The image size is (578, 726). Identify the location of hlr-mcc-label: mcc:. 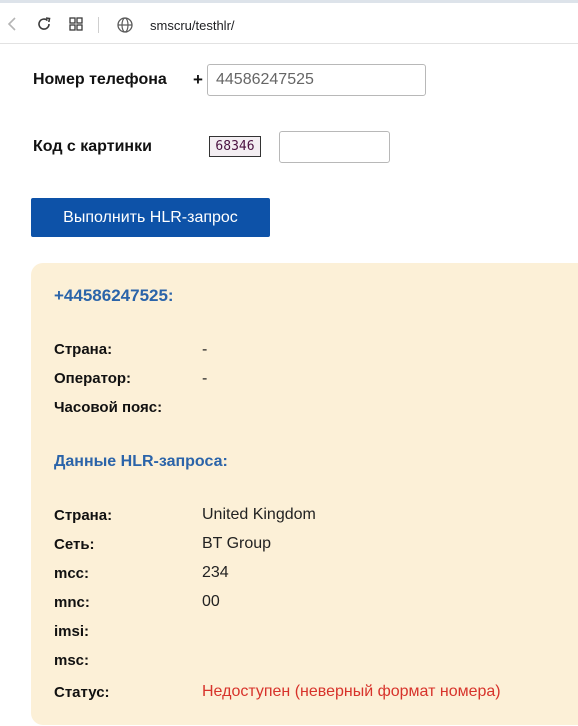
(72, 573).